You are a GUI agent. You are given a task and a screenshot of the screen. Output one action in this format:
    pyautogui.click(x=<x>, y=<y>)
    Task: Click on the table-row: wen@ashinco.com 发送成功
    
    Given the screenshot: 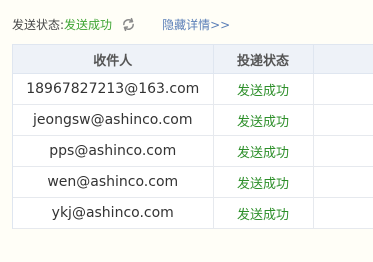 What is the action you would take?
    pyautogui.click(x=193, y=182)
    